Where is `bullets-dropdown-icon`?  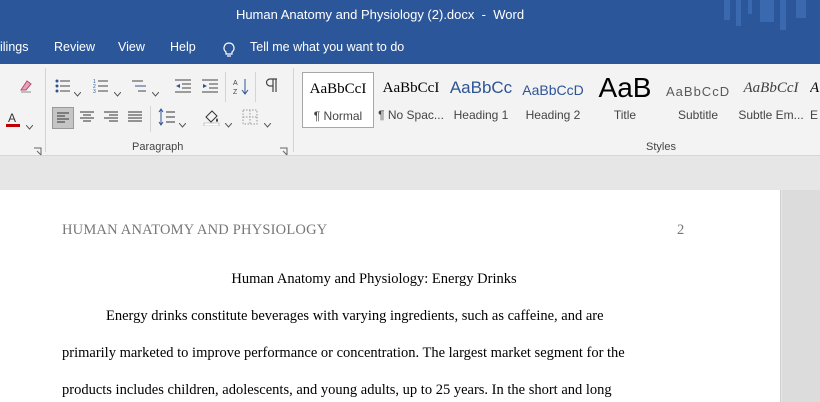 bullets-dropdown-icon is located at coordinates (77, 90).